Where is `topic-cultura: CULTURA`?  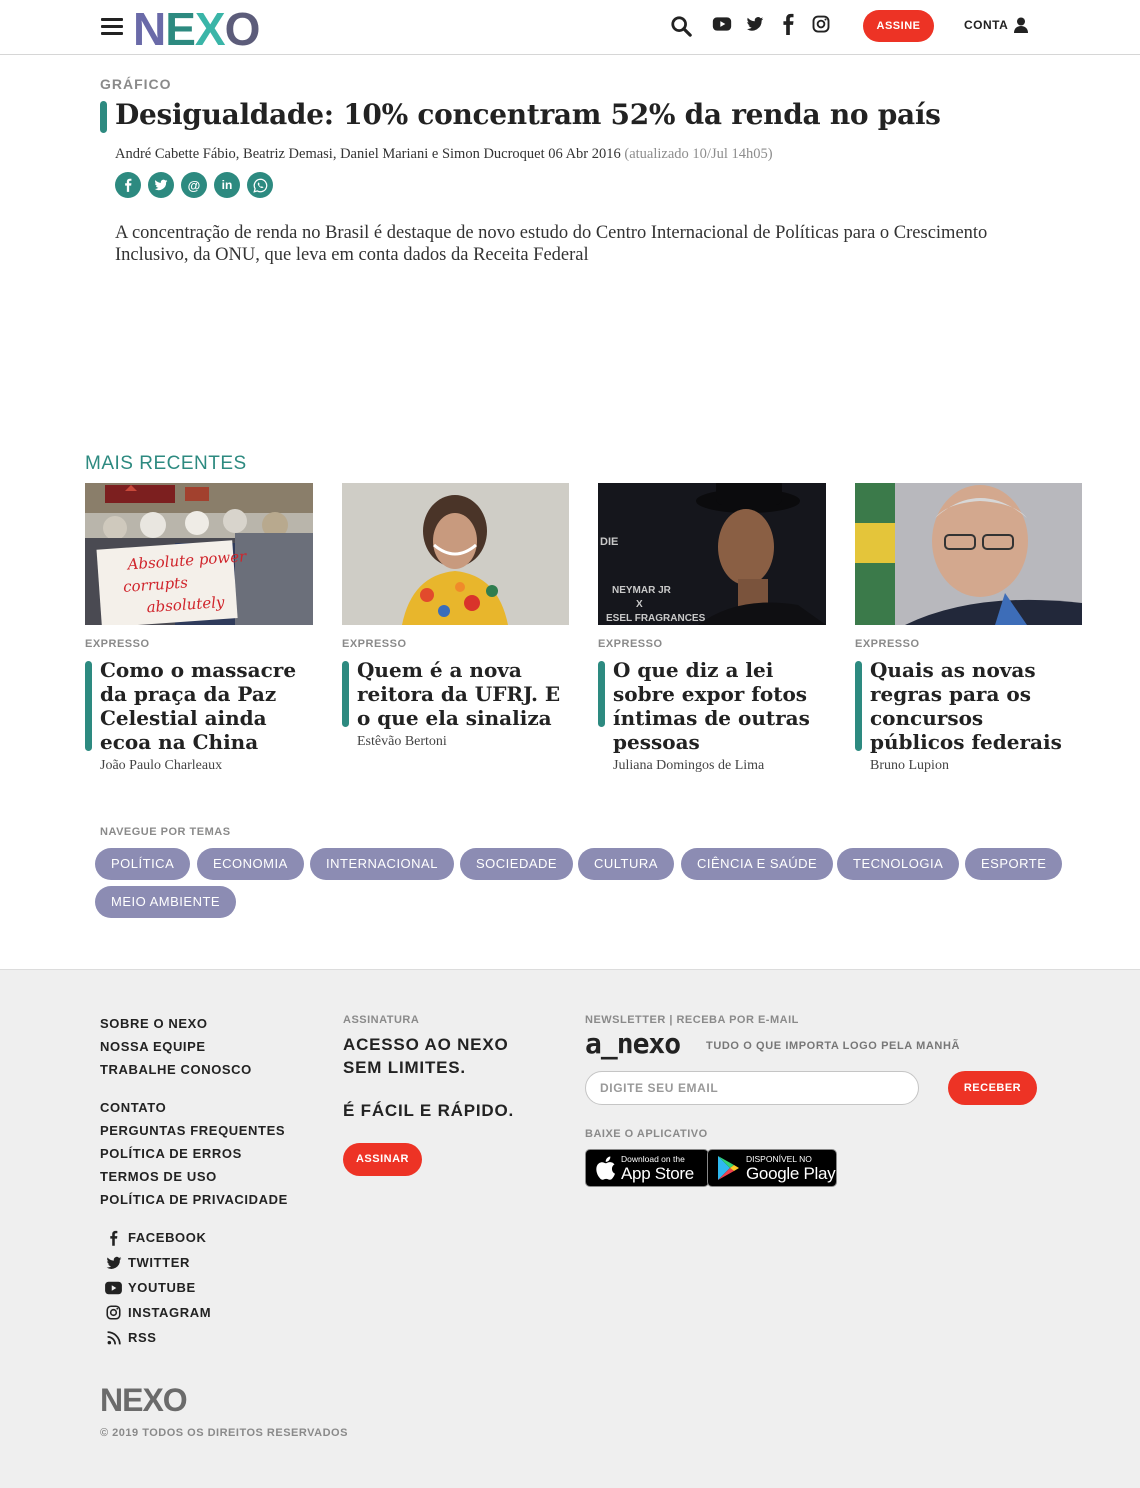 topic-cultura: CULTURA is located at coordinates (626, 864).